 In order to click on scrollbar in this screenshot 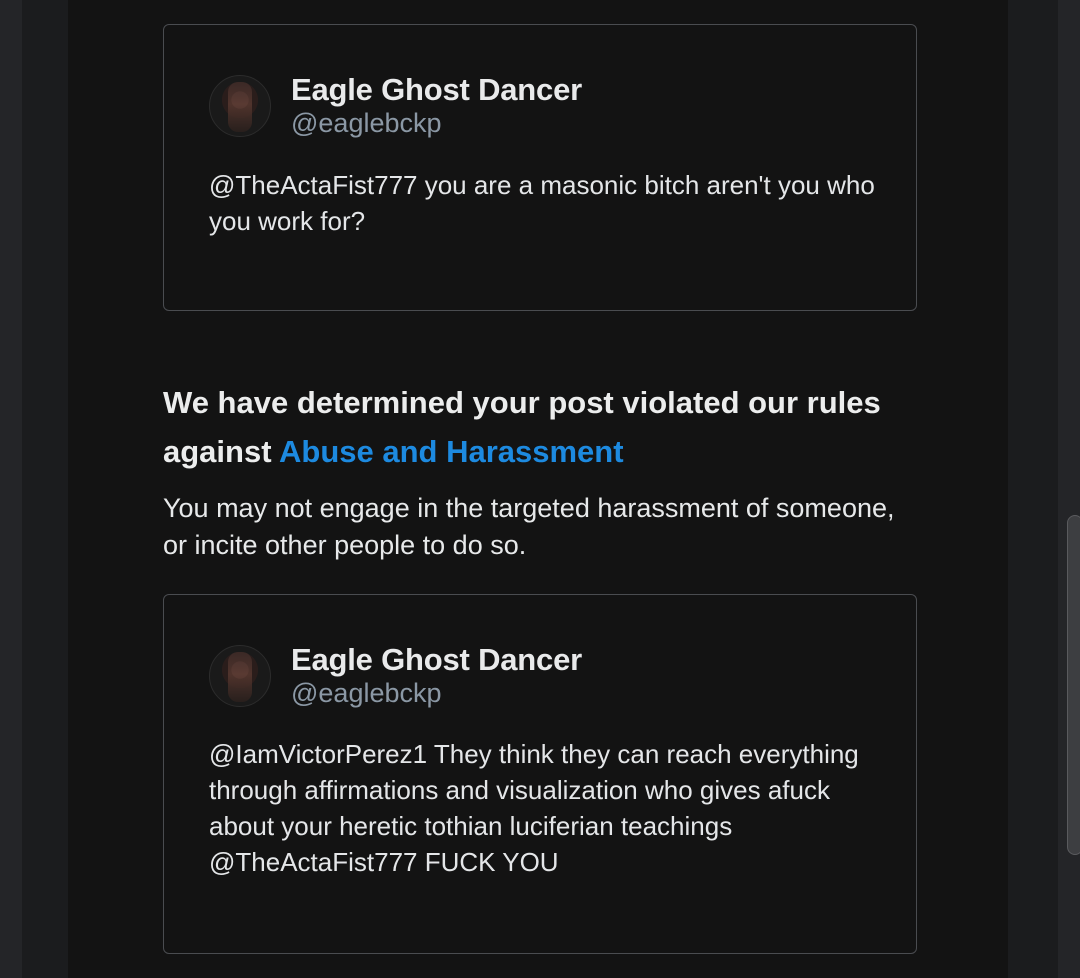, I will do `click(1073, 685)`.